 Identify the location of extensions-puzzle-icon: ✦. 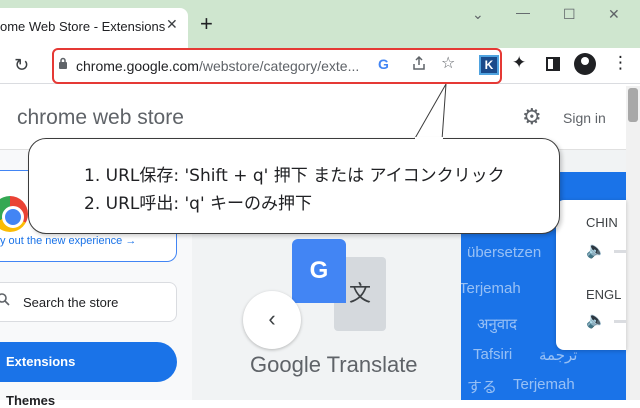
(519, 63).